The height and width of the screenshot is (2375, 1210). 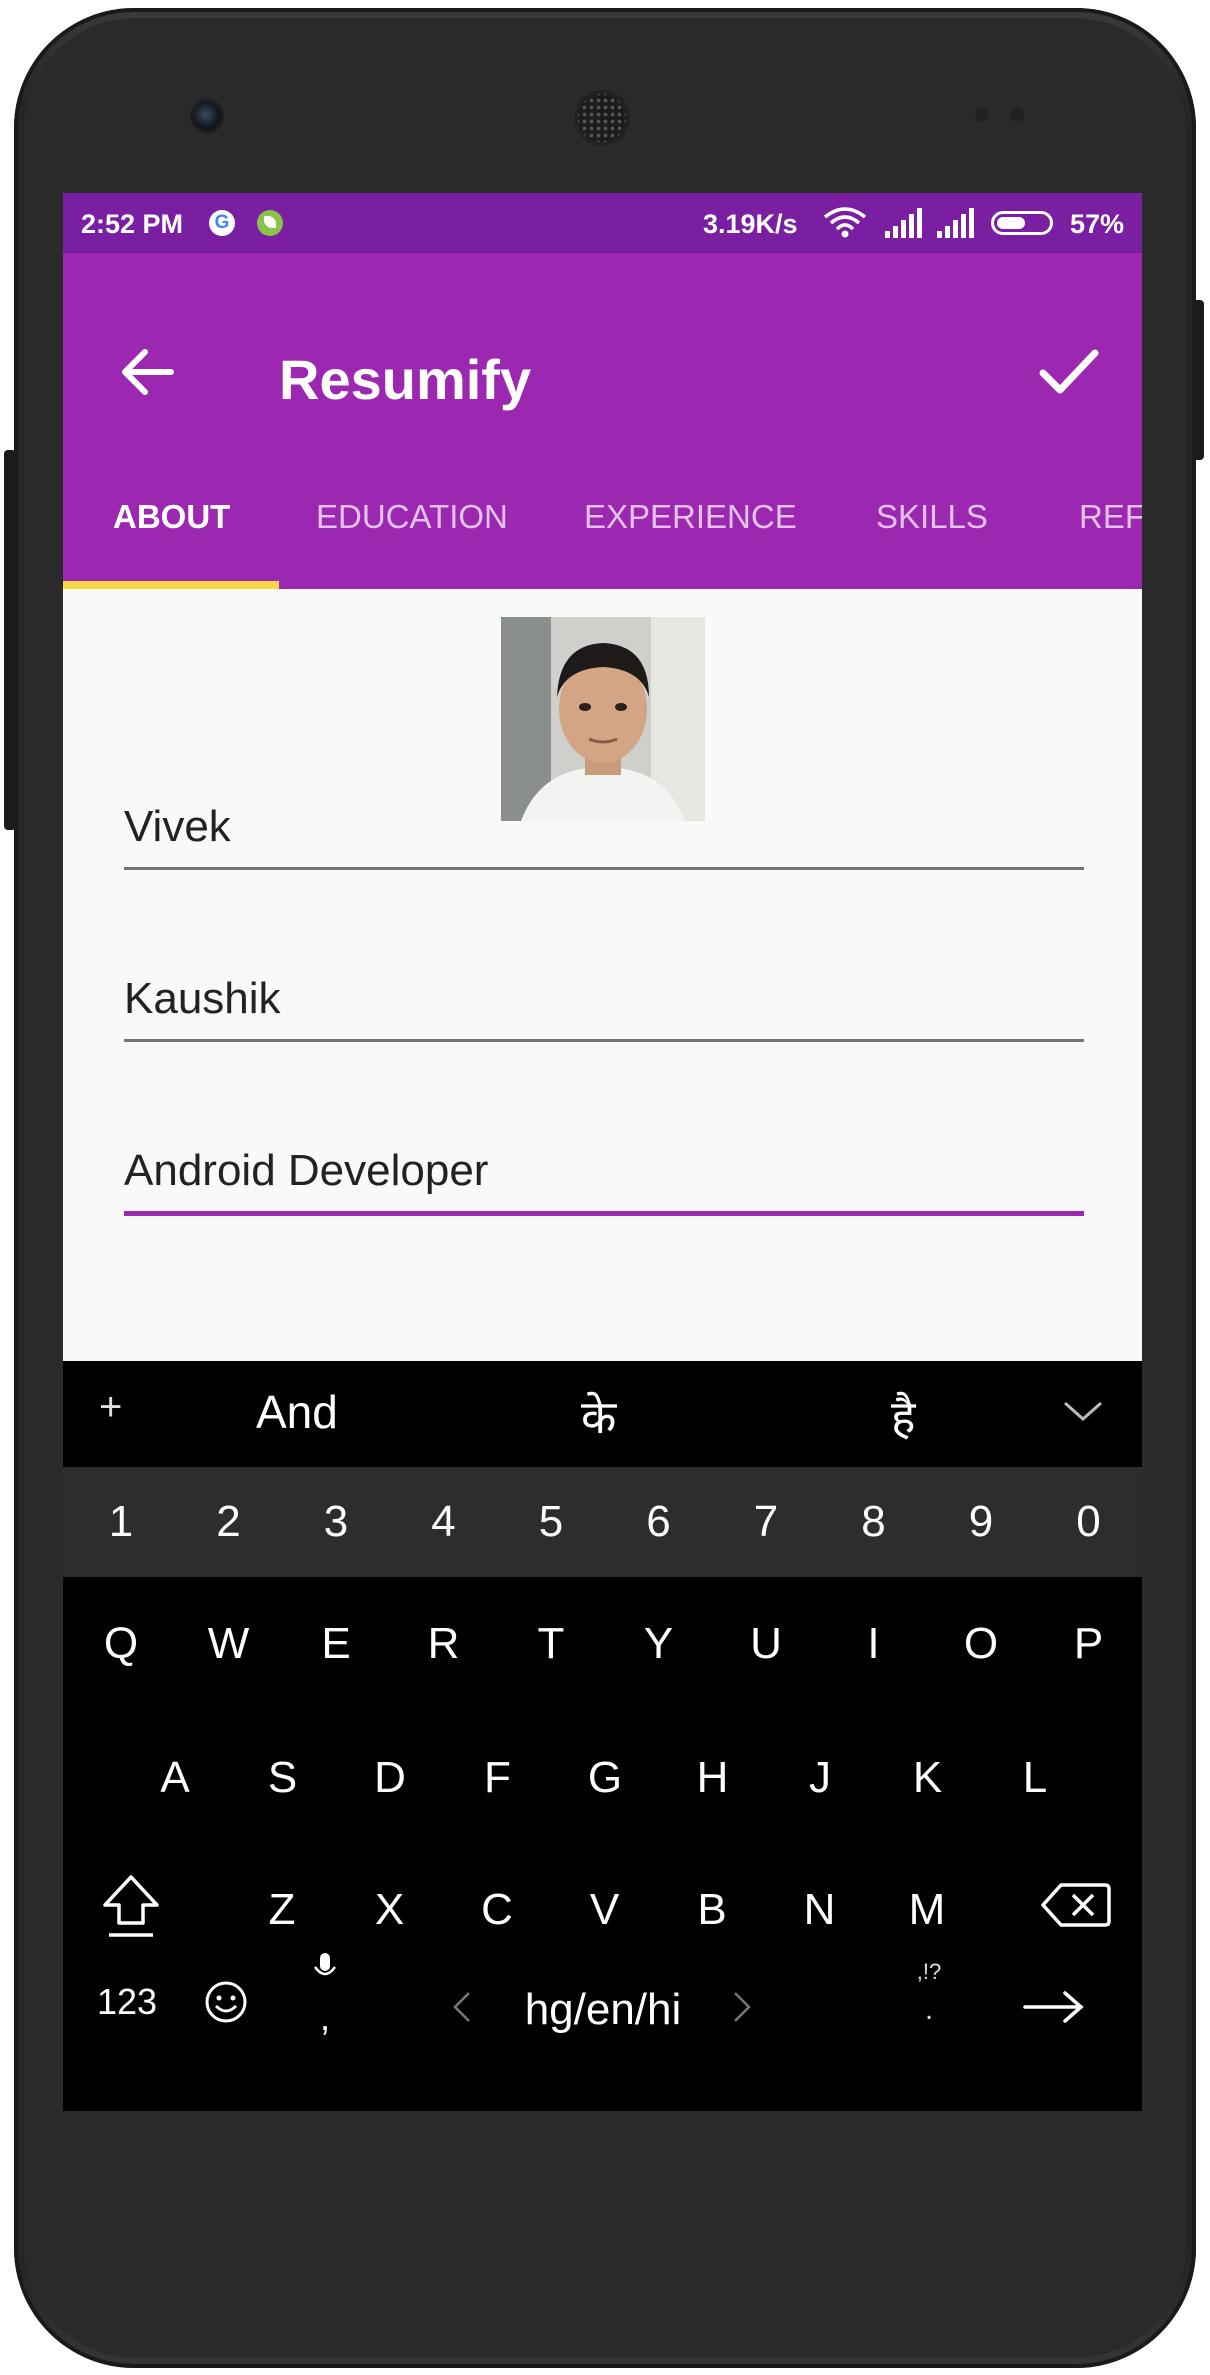 What do you see at coordinates (981, 1522) in the screenshot?
I see `key-9: 9` at bounding box center [981, 1522].